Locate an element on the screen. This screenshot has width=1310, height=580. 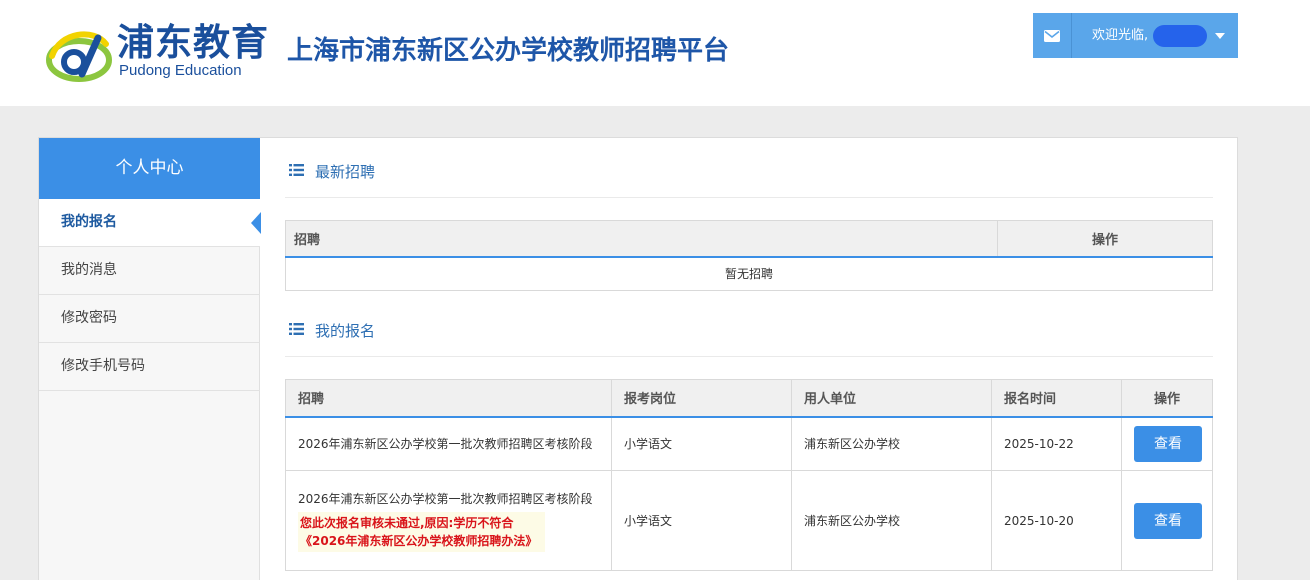
latest-recruitment-table: 招聘 操作 暂无招聘 is located at coordinates (749, 255).